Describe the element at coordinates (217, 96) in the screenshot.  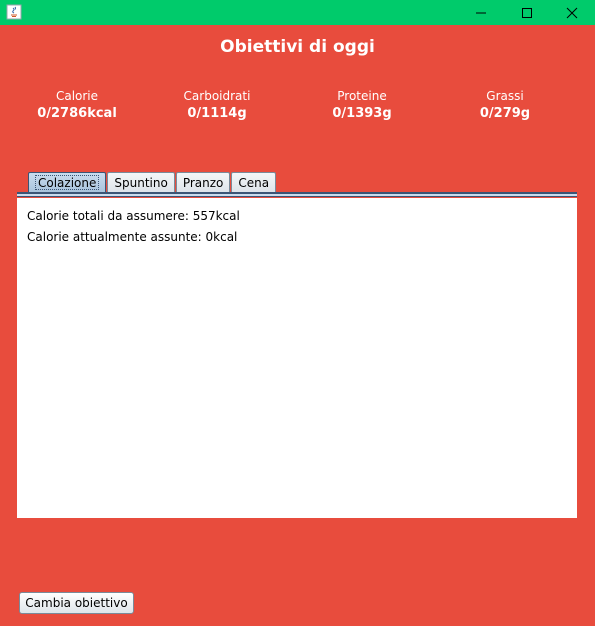
I see `stat-carbs-label: Carboidrati` at that location.